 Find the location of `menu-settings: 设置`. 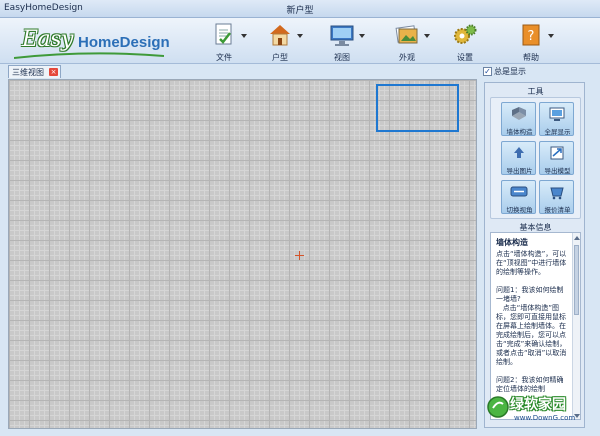

menu-settings: 设置 is located at coordinates (470, 41).